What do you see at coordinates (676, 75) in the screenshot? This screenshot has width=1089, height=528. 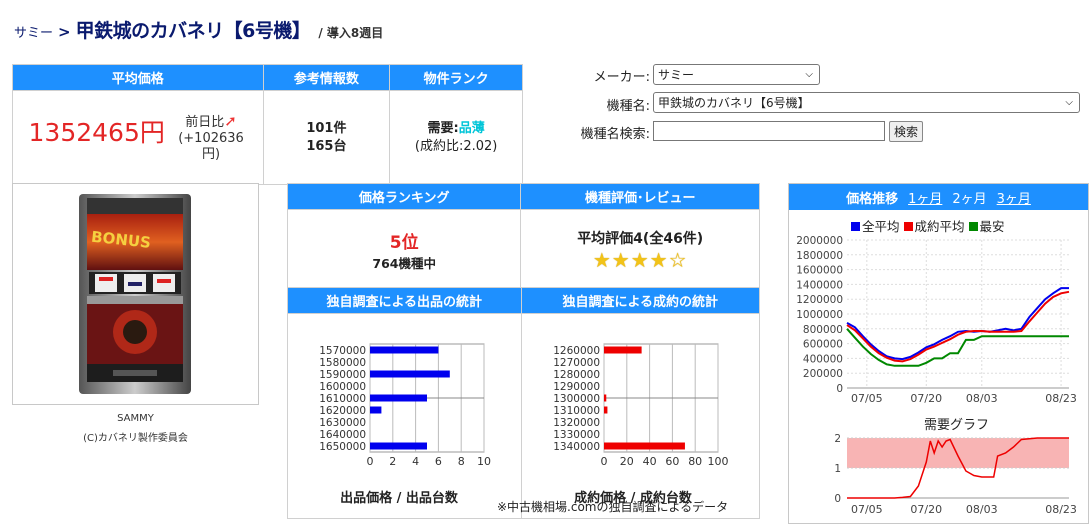 I see `maker-select-value: サミー` at bounding box center [676, 75].